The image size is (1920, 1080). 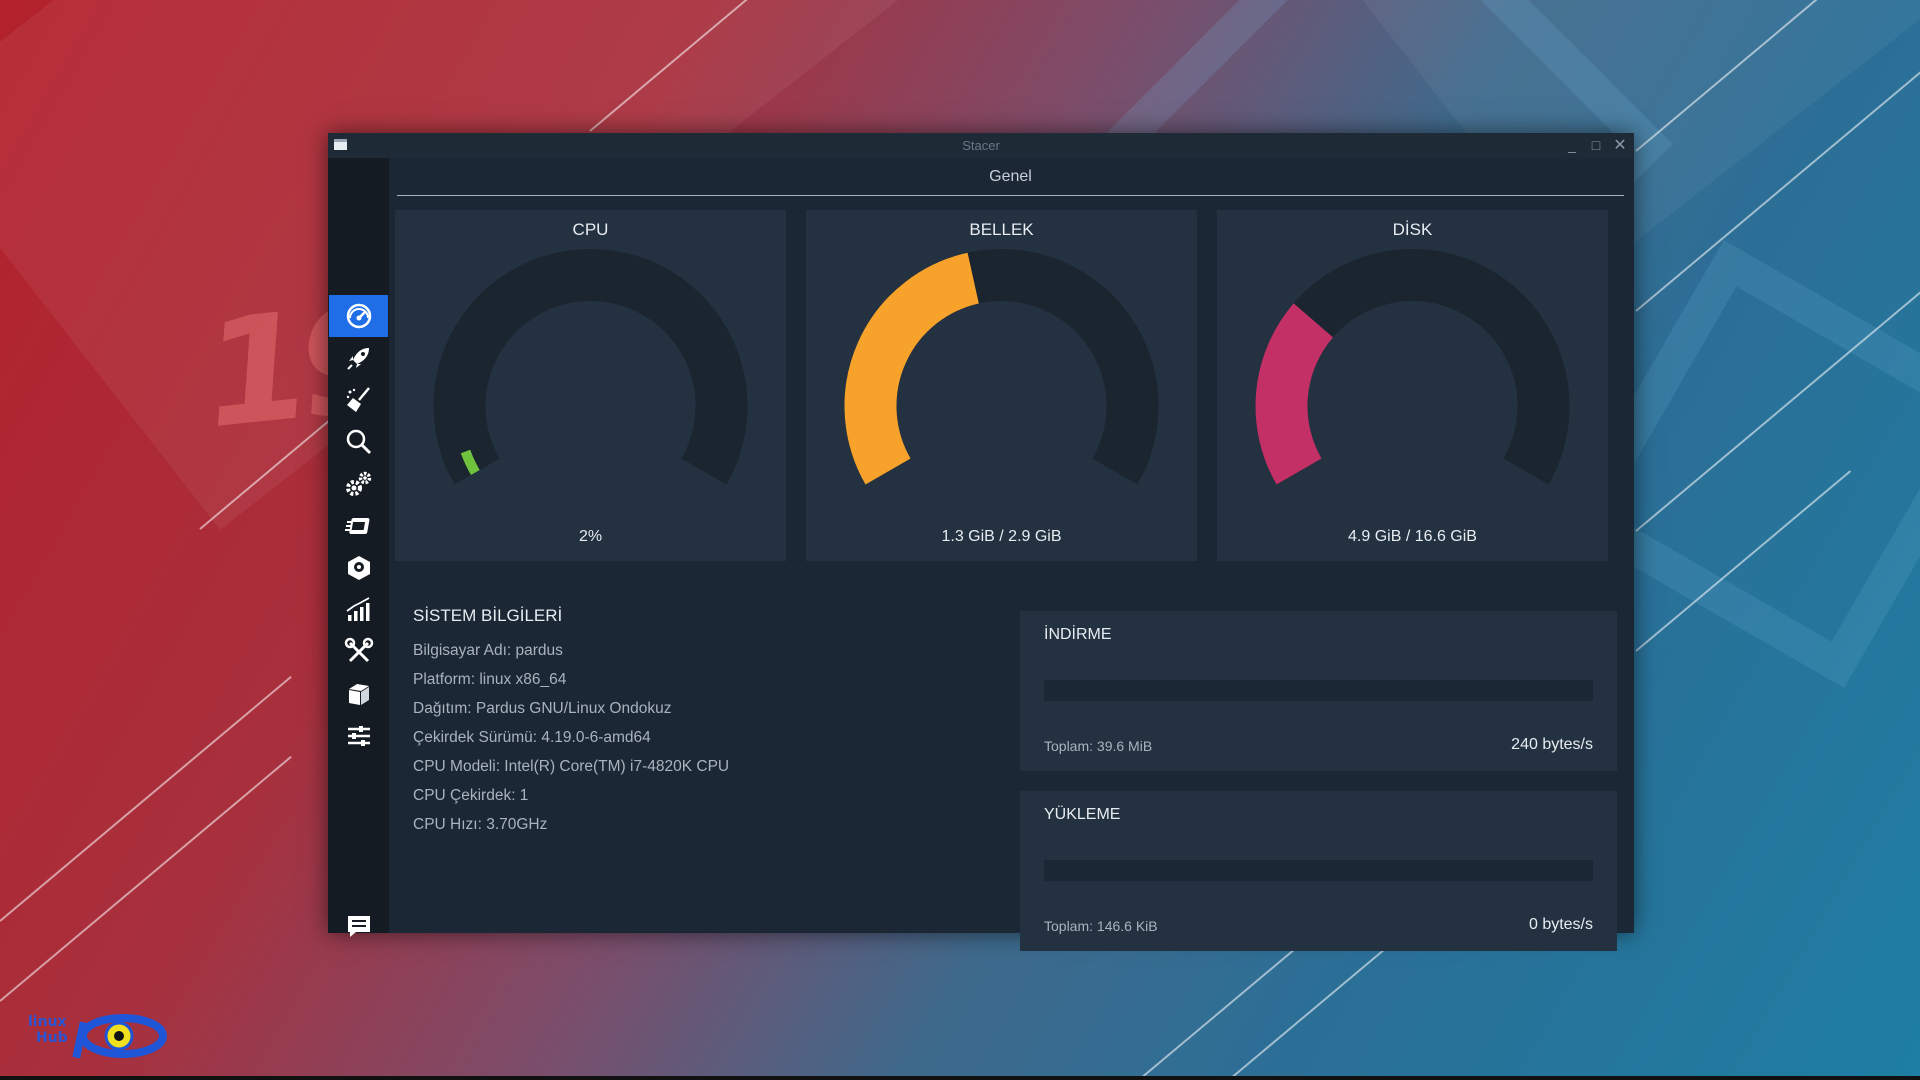 I want to click on upload-card: YÜKLEME Toplam: 146.6 KiB 0 bytes/s, so click(x=1318, y=871).